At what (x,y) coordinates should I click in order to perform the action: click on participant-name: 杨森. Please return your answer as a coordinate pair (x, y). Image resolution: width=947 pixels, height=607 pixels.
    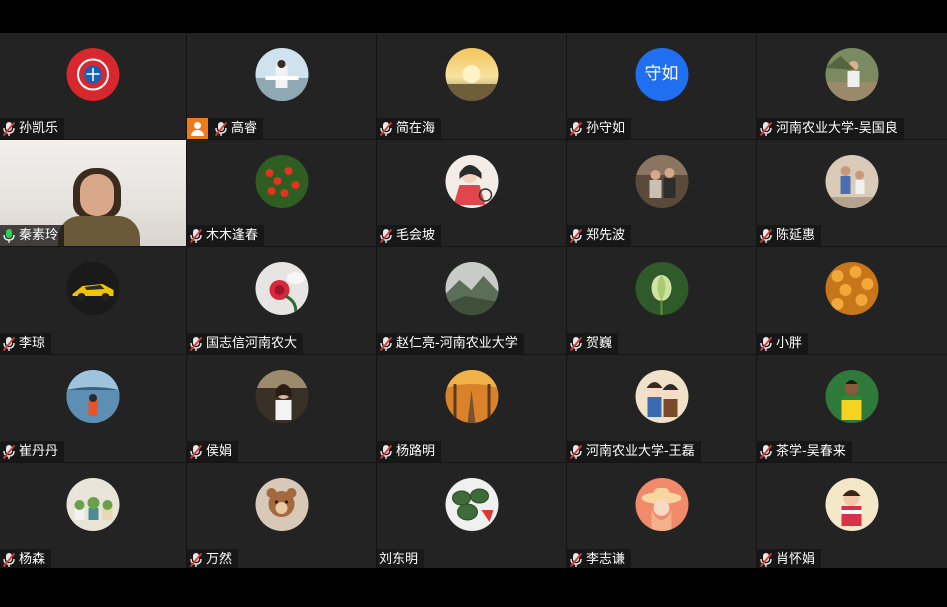
    Looking at the image, I should click on (32, 559).